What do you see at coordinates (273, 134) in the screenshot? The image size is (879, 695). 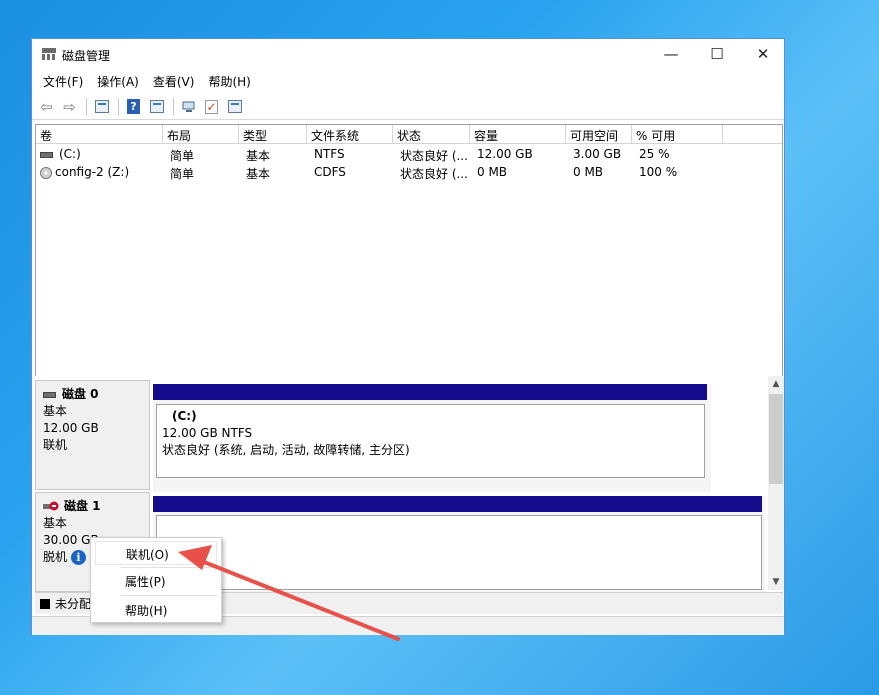 I see `column-type: 类型` at bounding box center [273, 134].